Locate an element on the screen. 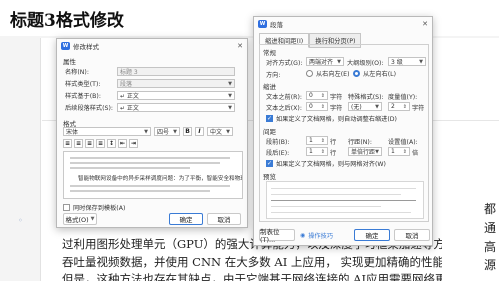  prop-label: 名称(N): is located at coordinates (77, 72).